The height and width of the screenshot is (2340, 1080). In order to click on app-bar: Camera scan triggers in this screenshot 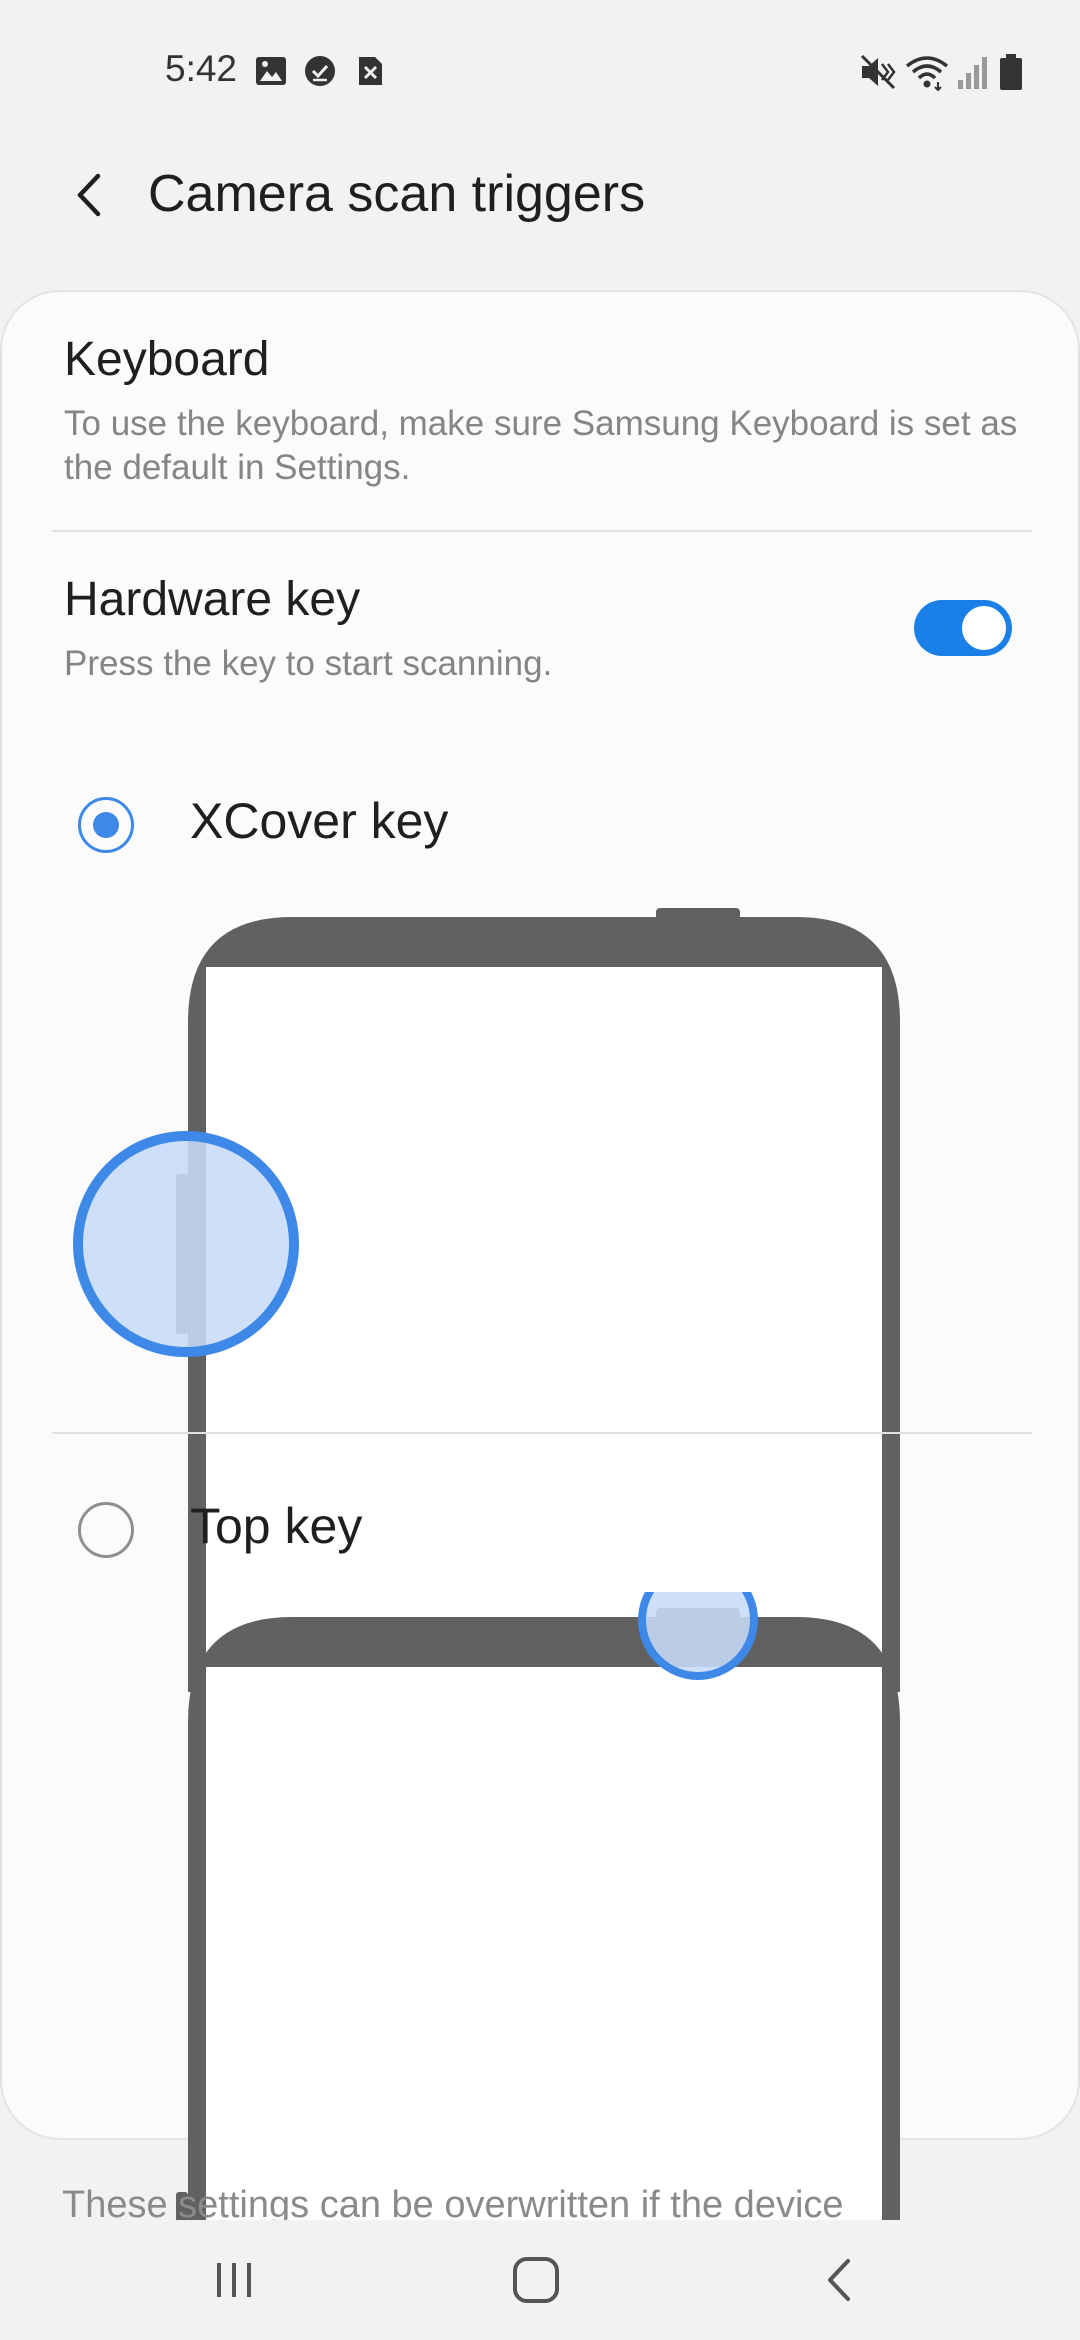, I will do `click(540, 195)`.